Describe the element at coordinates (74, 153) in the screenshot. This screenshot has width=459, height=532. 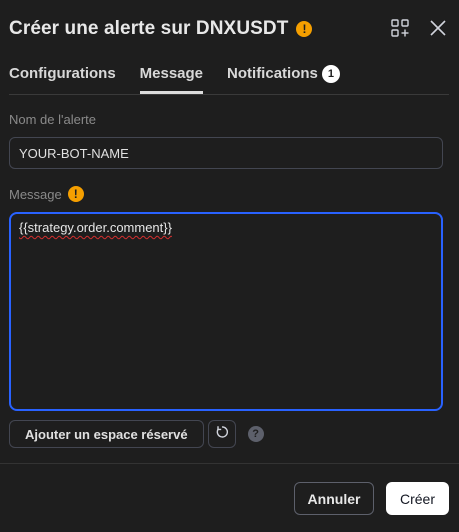
I see `alert-name-value: YOUR-BOT-NAME` at that location.